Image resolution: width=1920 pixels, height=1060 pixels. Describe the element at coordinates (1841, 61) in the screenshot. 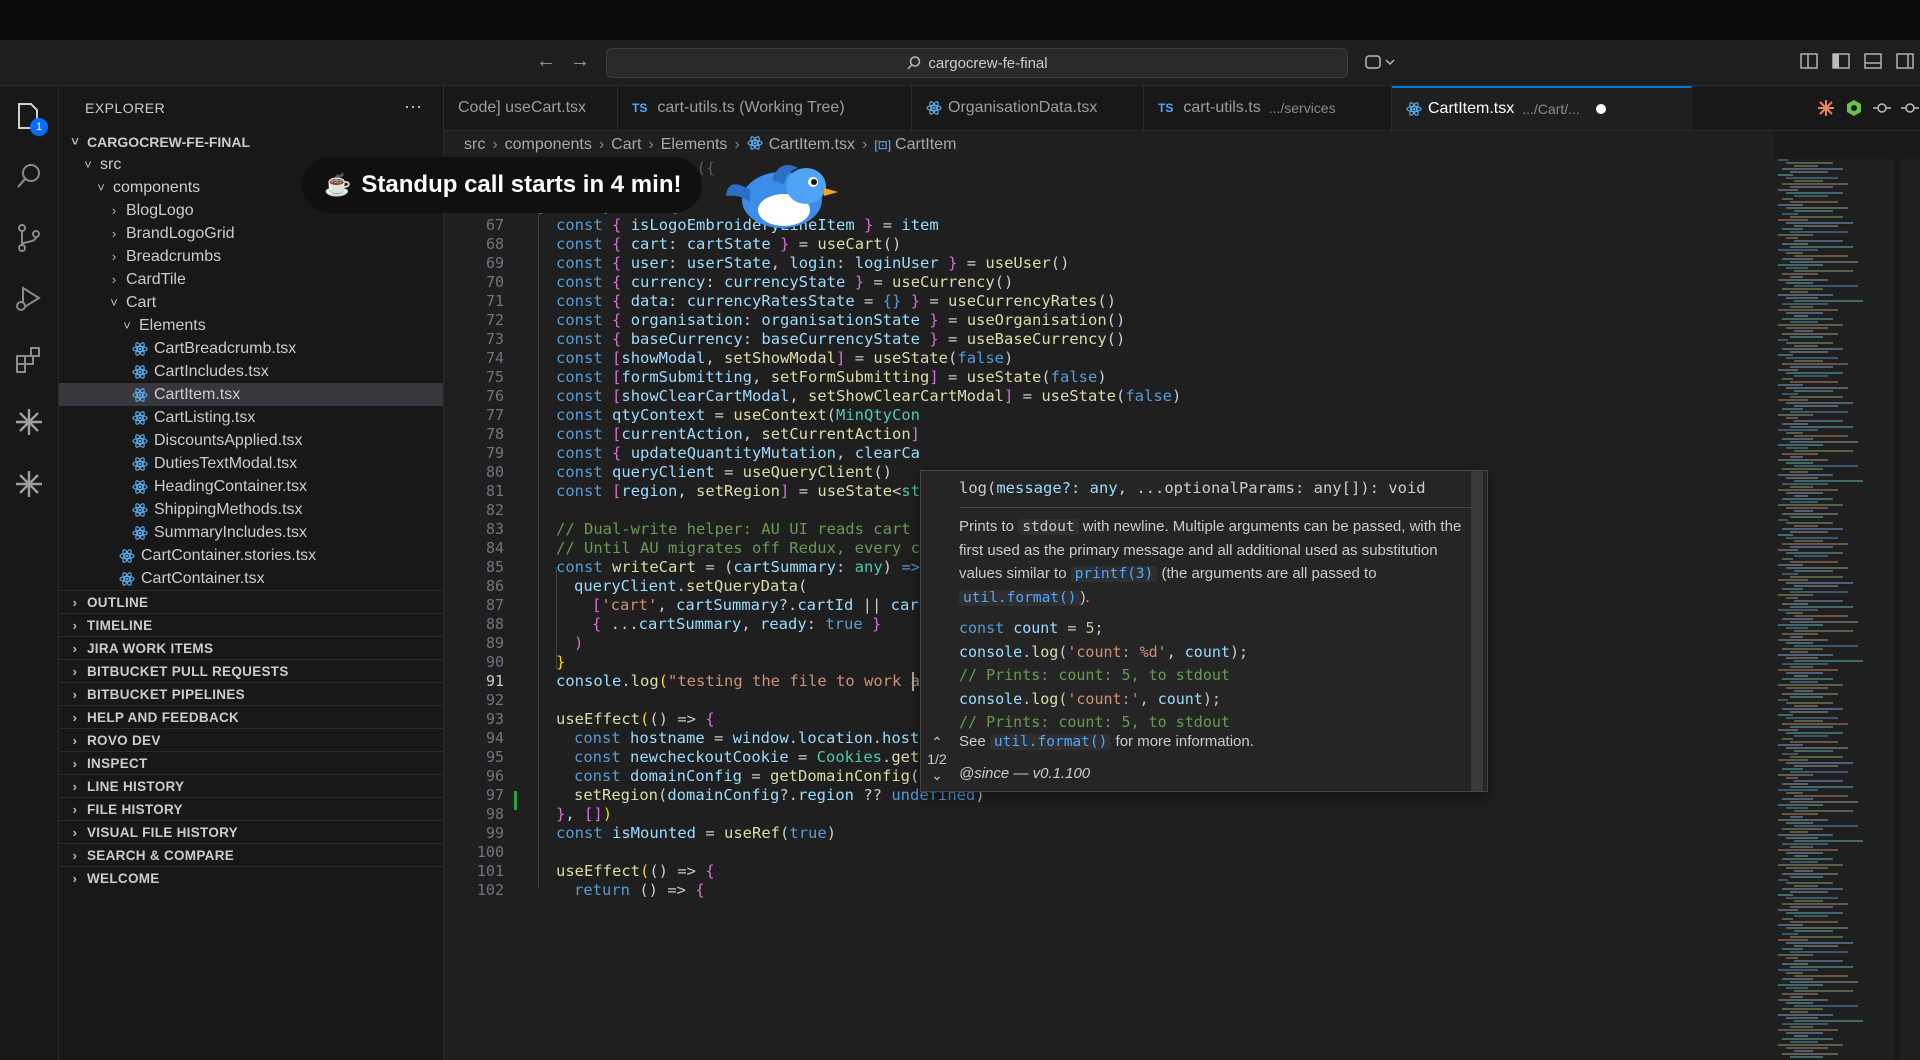

I see `toggle-primary-sidebar-icon` at that location.